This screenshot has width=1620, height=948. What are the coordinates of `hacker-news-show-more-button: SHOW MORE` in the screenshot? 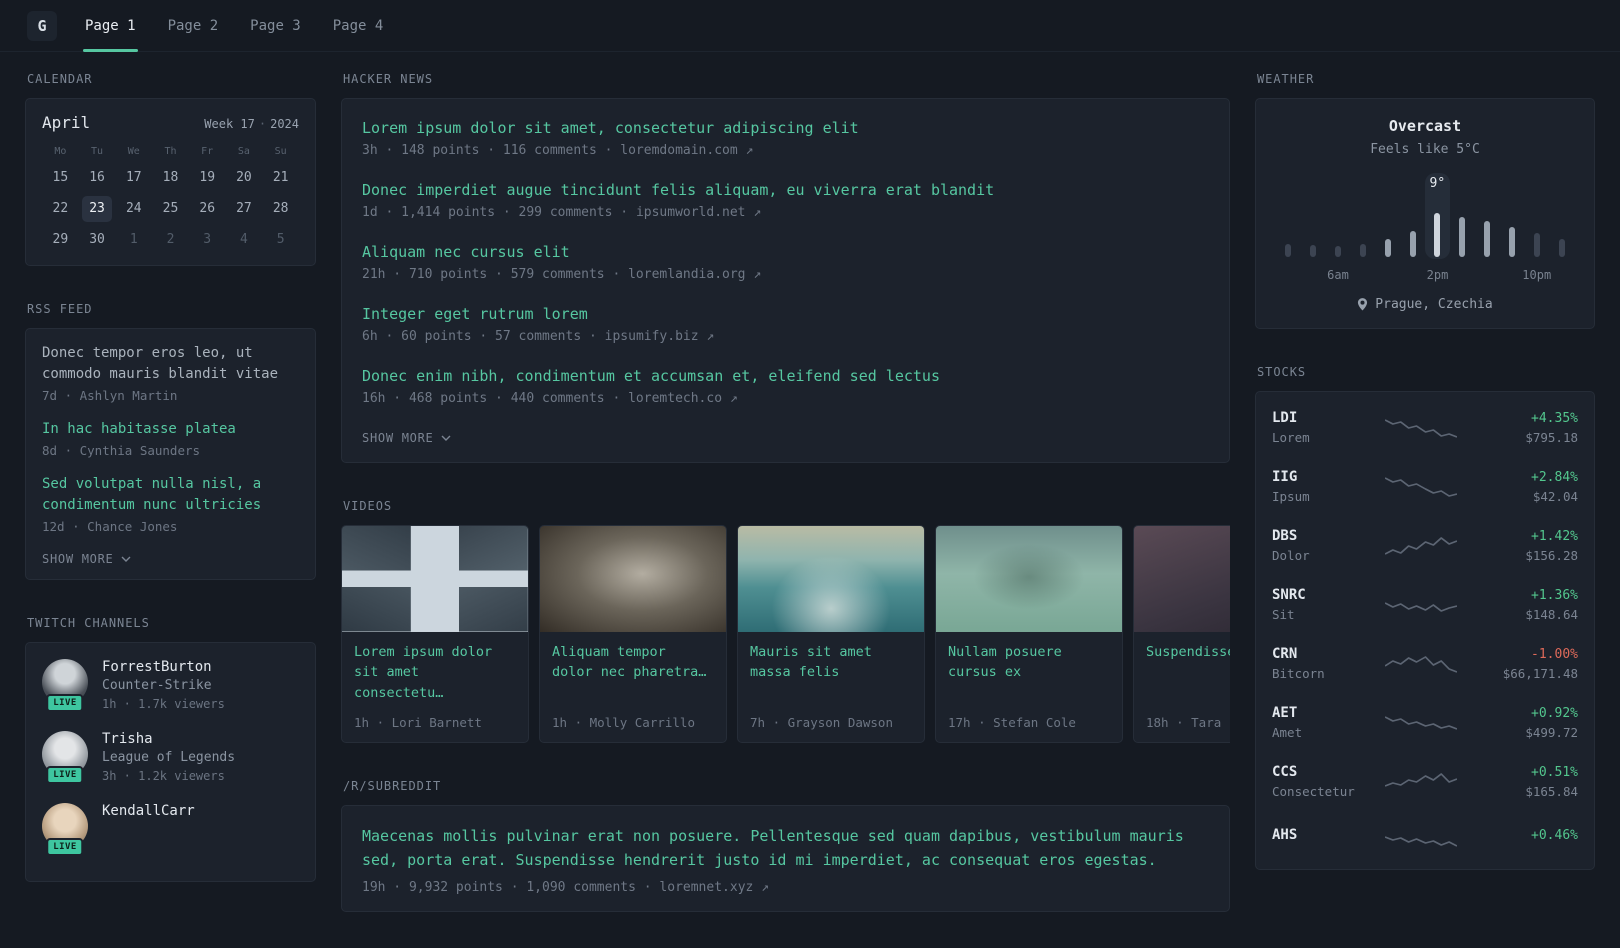 It's located at (406, 438).